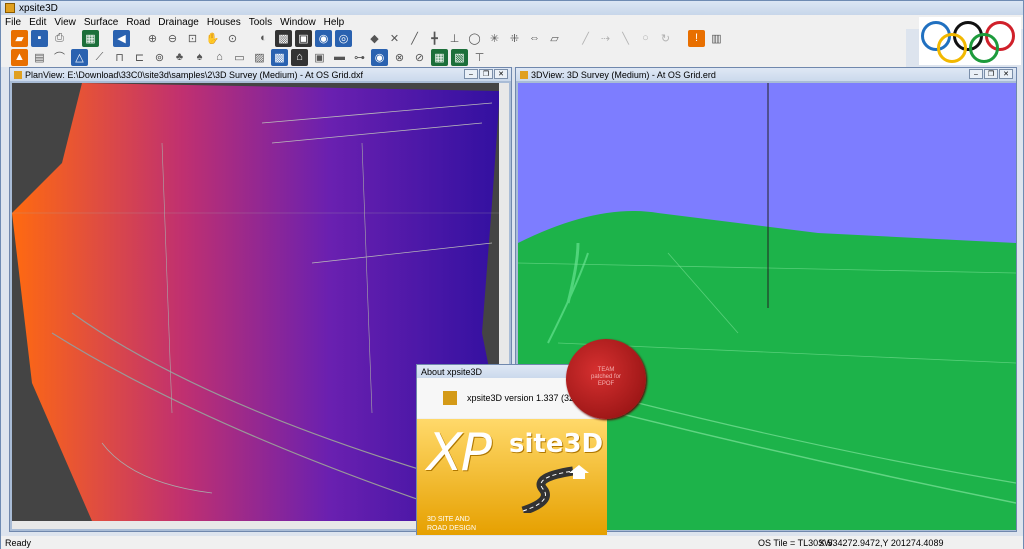 Image resolution: width=1024 pixels, height=549 pixels. I want to click on save-icon: ▪, so click(39, 38).